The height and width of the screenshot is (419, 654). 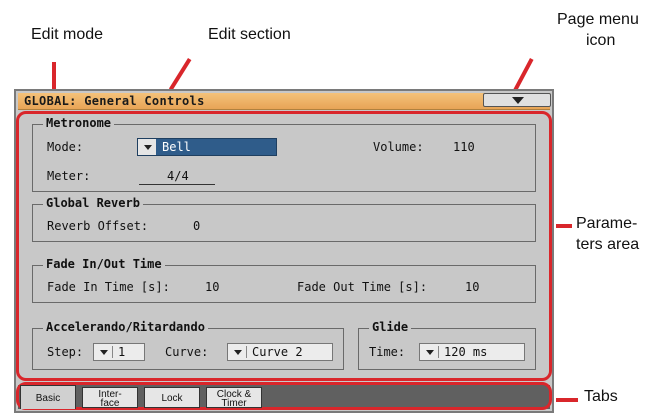 I want to click on tab-lock: Lock, so click(x=172, y=397).